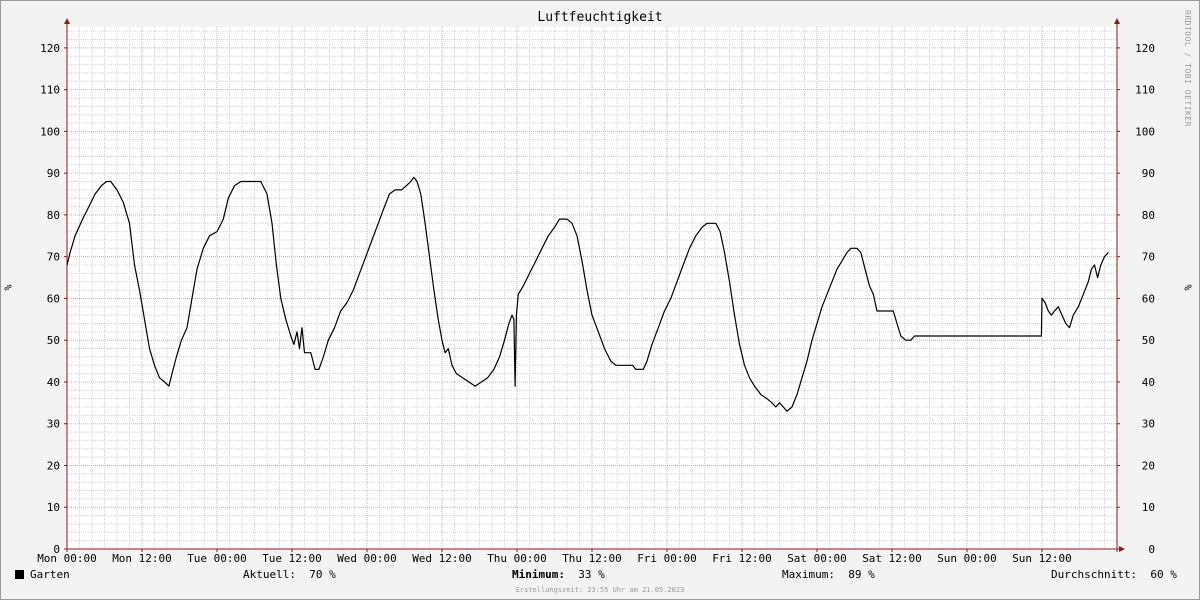  What do you see at coordinates (592, 558) in the screenshot?
I see `x-tick-label: Thu 12:00` at bounding box center [592, 558].